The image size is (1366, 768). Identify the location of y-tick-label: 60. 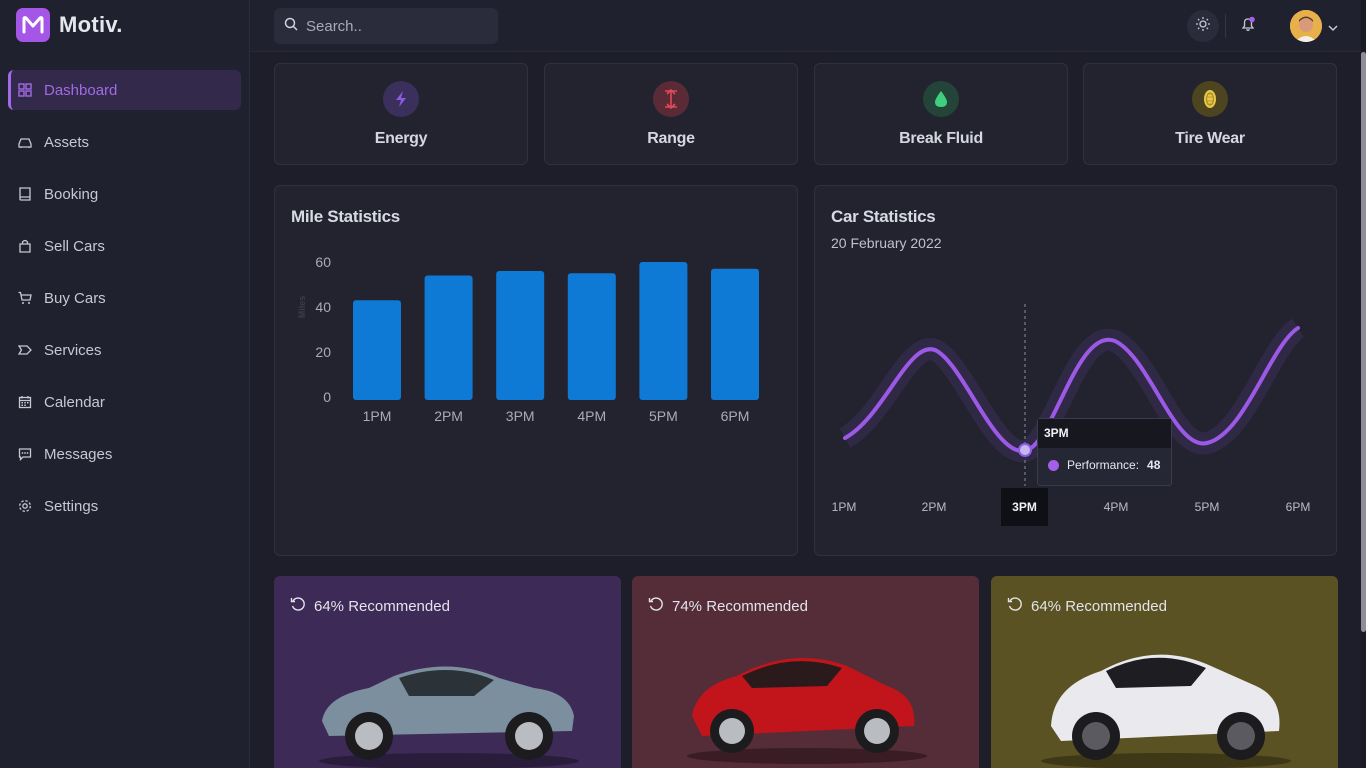
(323, 262).